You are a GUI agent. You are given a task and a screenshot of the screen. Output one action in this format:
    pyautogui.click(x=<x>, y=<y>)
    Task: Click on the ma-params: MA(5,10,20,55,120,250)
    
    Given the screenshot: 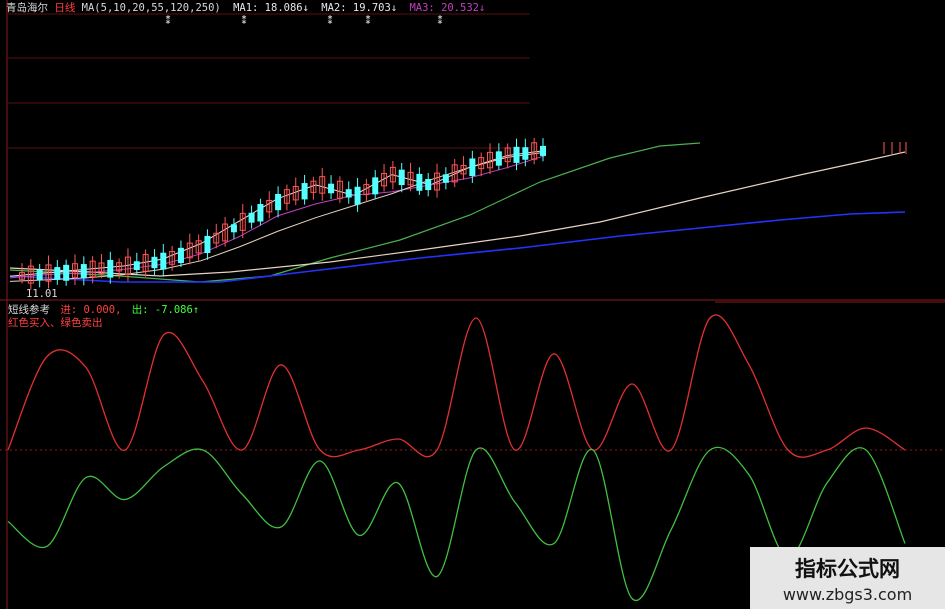 What is the action you would take?
    pyautogui.click(x=151, y=8)
    